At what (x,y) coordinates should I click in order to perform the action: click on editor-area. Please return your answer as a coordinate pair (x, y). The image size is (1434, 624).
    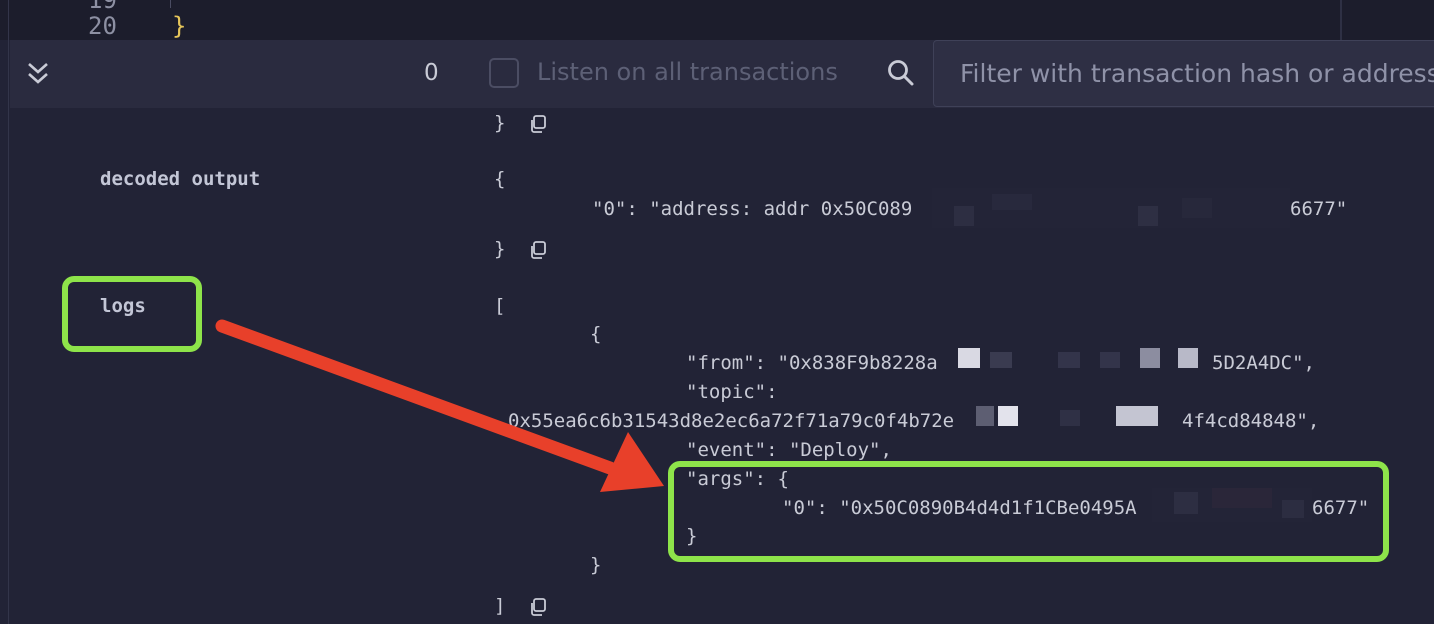
    Looking at the image, I should click on (717, 20).